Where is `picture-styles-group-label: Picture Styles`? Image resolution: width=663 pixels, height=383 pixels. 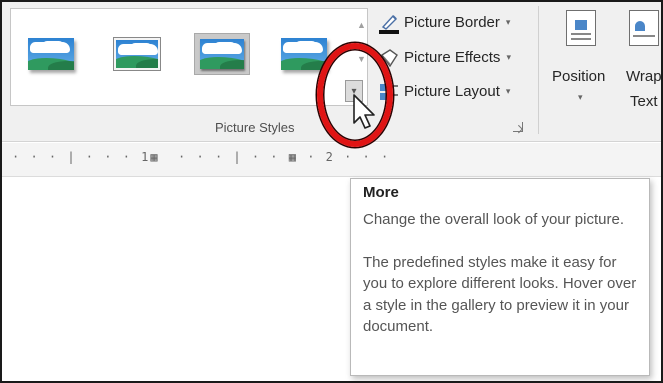
picture-styles-group-label: Picture Styles is located at coordinates (255, 127).